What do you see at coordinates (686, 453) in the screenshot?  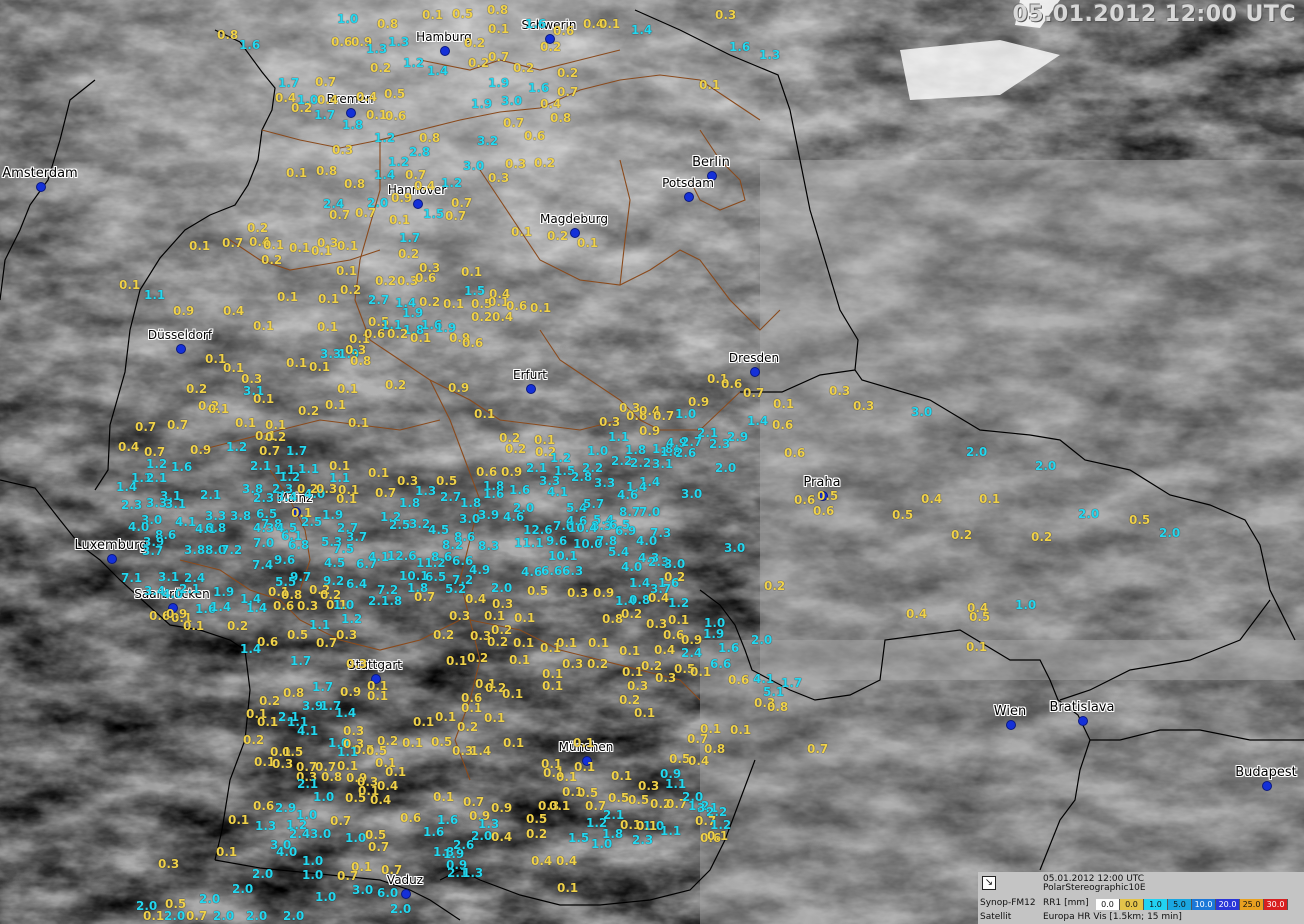 I see `precip-value: 2.6` at bounding box center [686, 453].